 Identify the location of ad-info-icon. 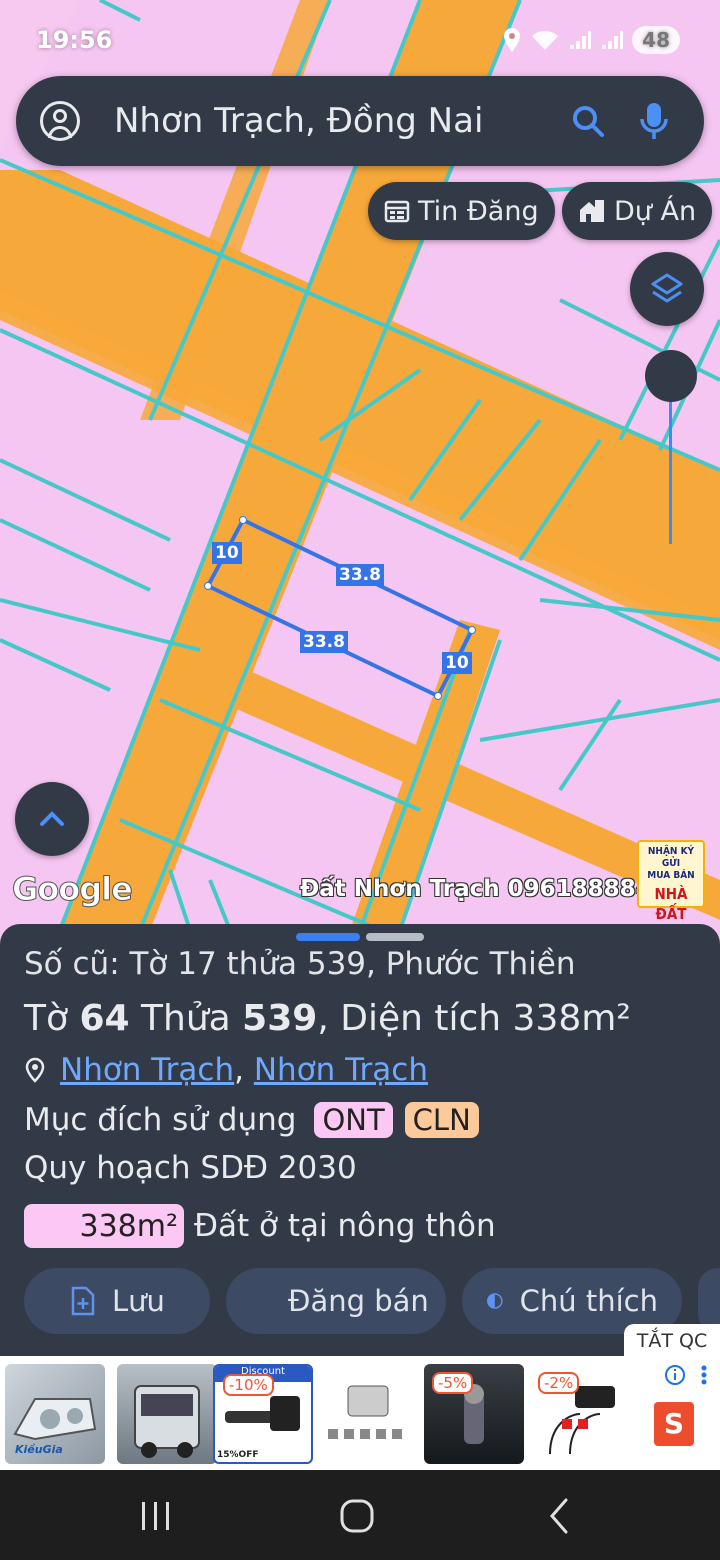
(675, 1375).